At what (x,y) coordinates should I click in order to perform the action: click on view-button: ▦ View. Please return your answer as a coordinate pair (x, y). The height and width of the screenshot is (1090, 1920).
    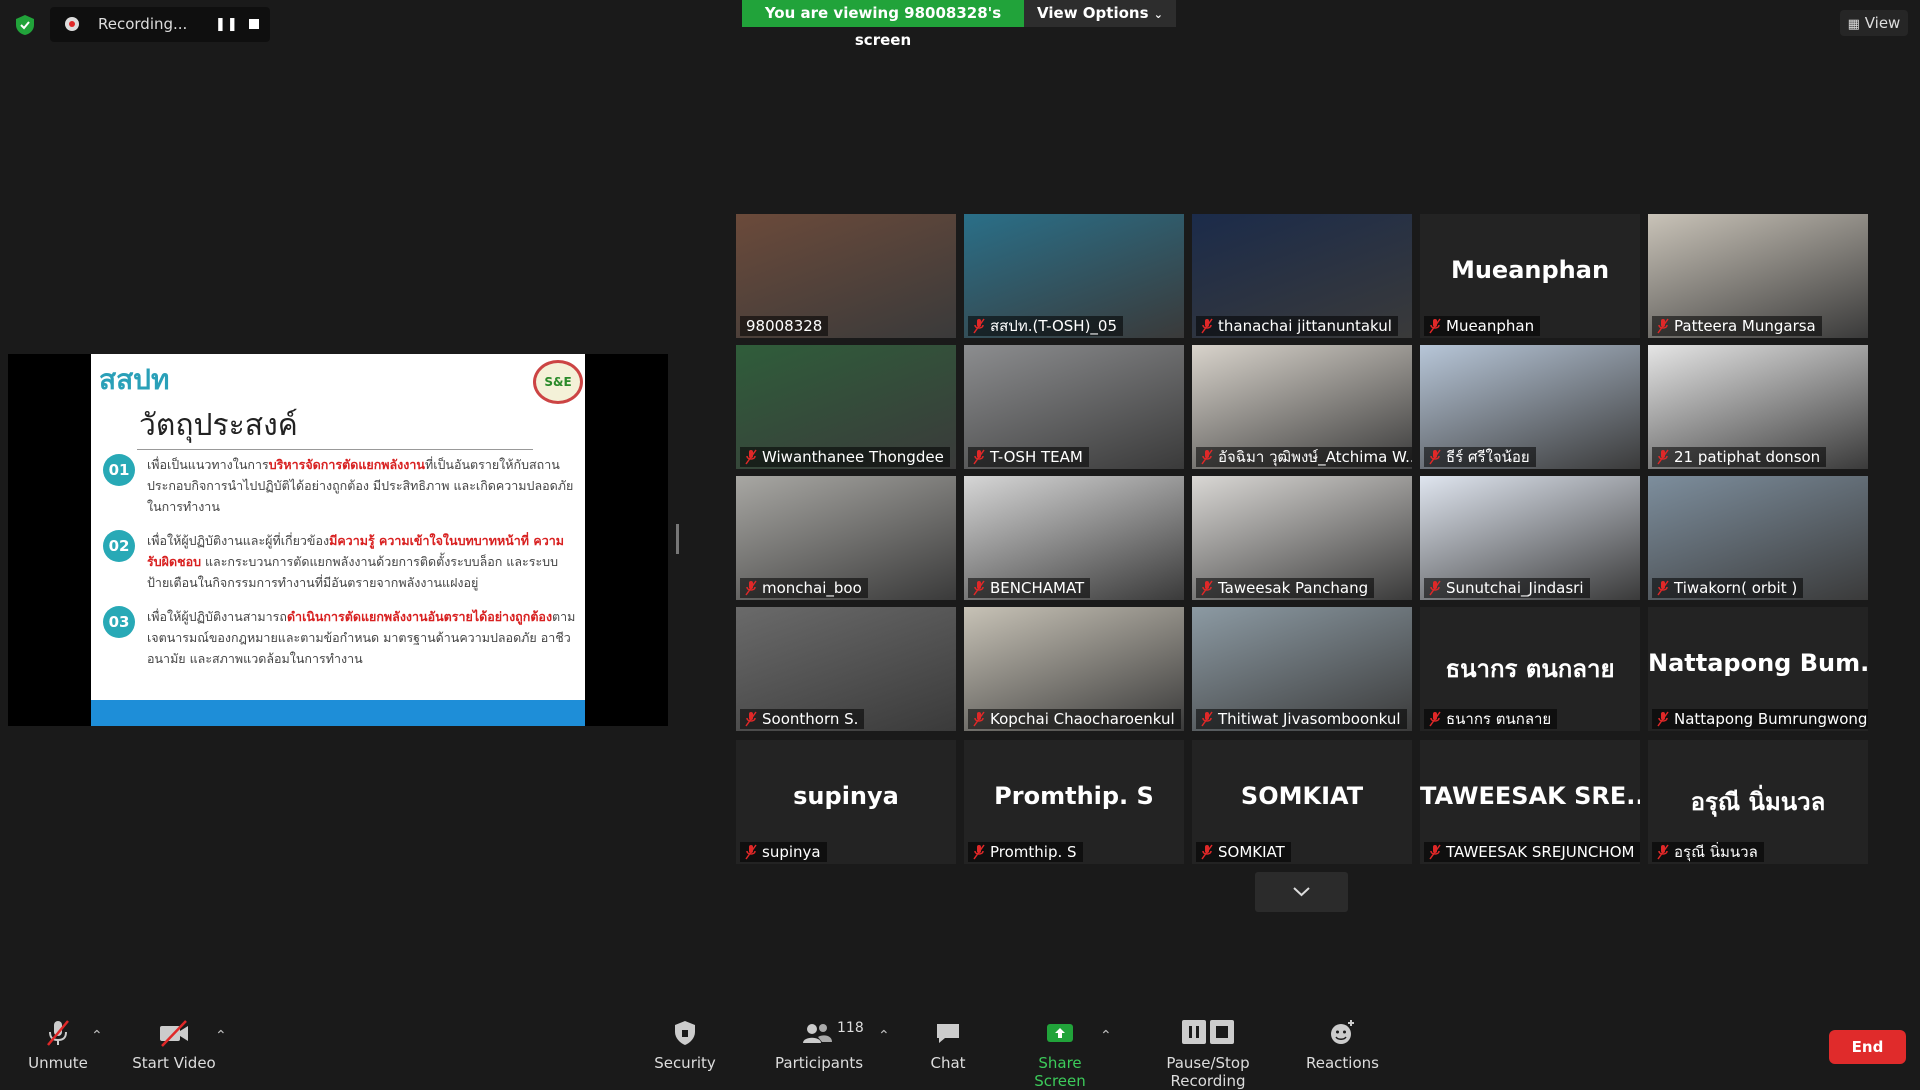
    Looking at the image, I should click on (1874, 23).